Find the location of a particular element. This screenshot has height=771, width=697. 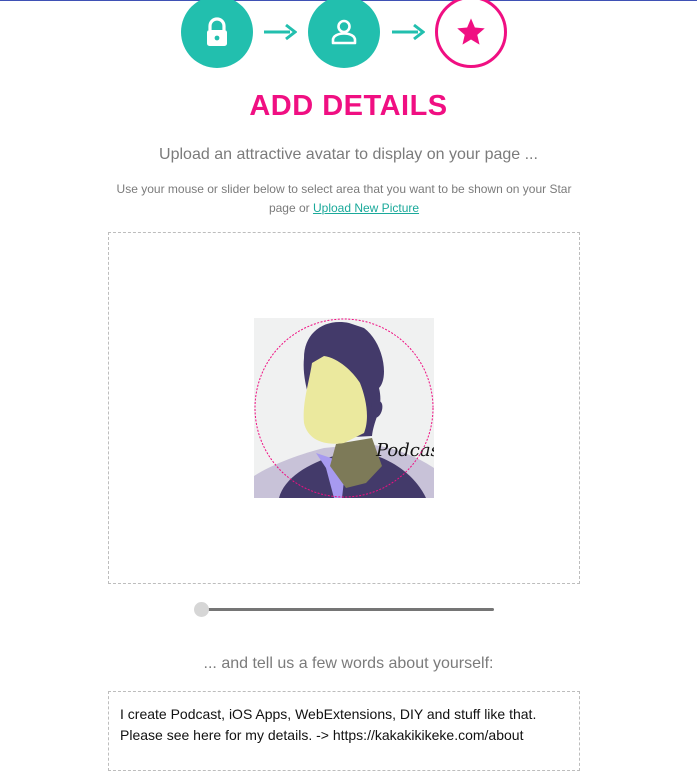

step-details is located at coordinates (471, 34).